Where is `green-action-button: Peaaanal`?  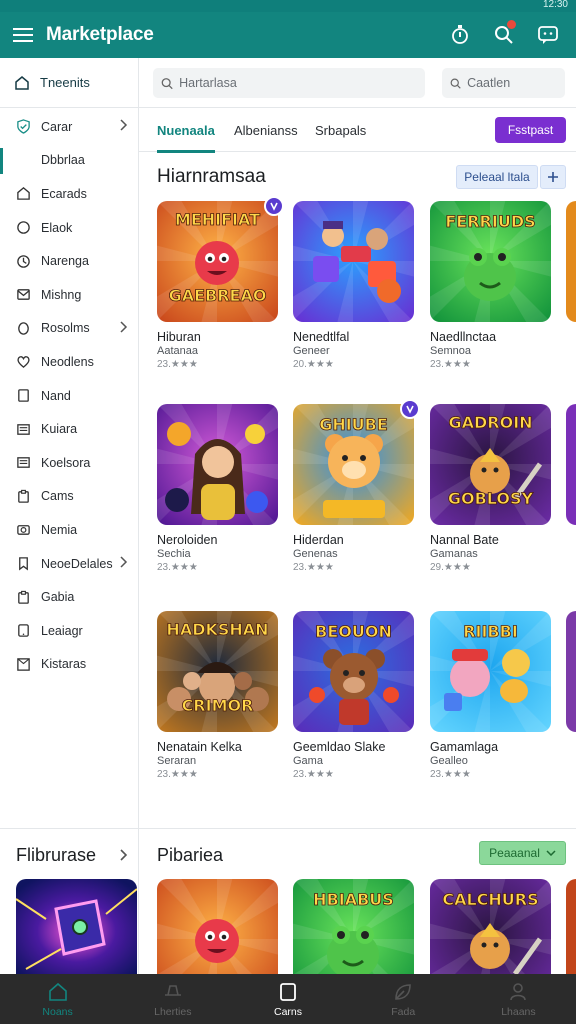
green-action-button: Peaaanal is located at coordinates (522, 853).